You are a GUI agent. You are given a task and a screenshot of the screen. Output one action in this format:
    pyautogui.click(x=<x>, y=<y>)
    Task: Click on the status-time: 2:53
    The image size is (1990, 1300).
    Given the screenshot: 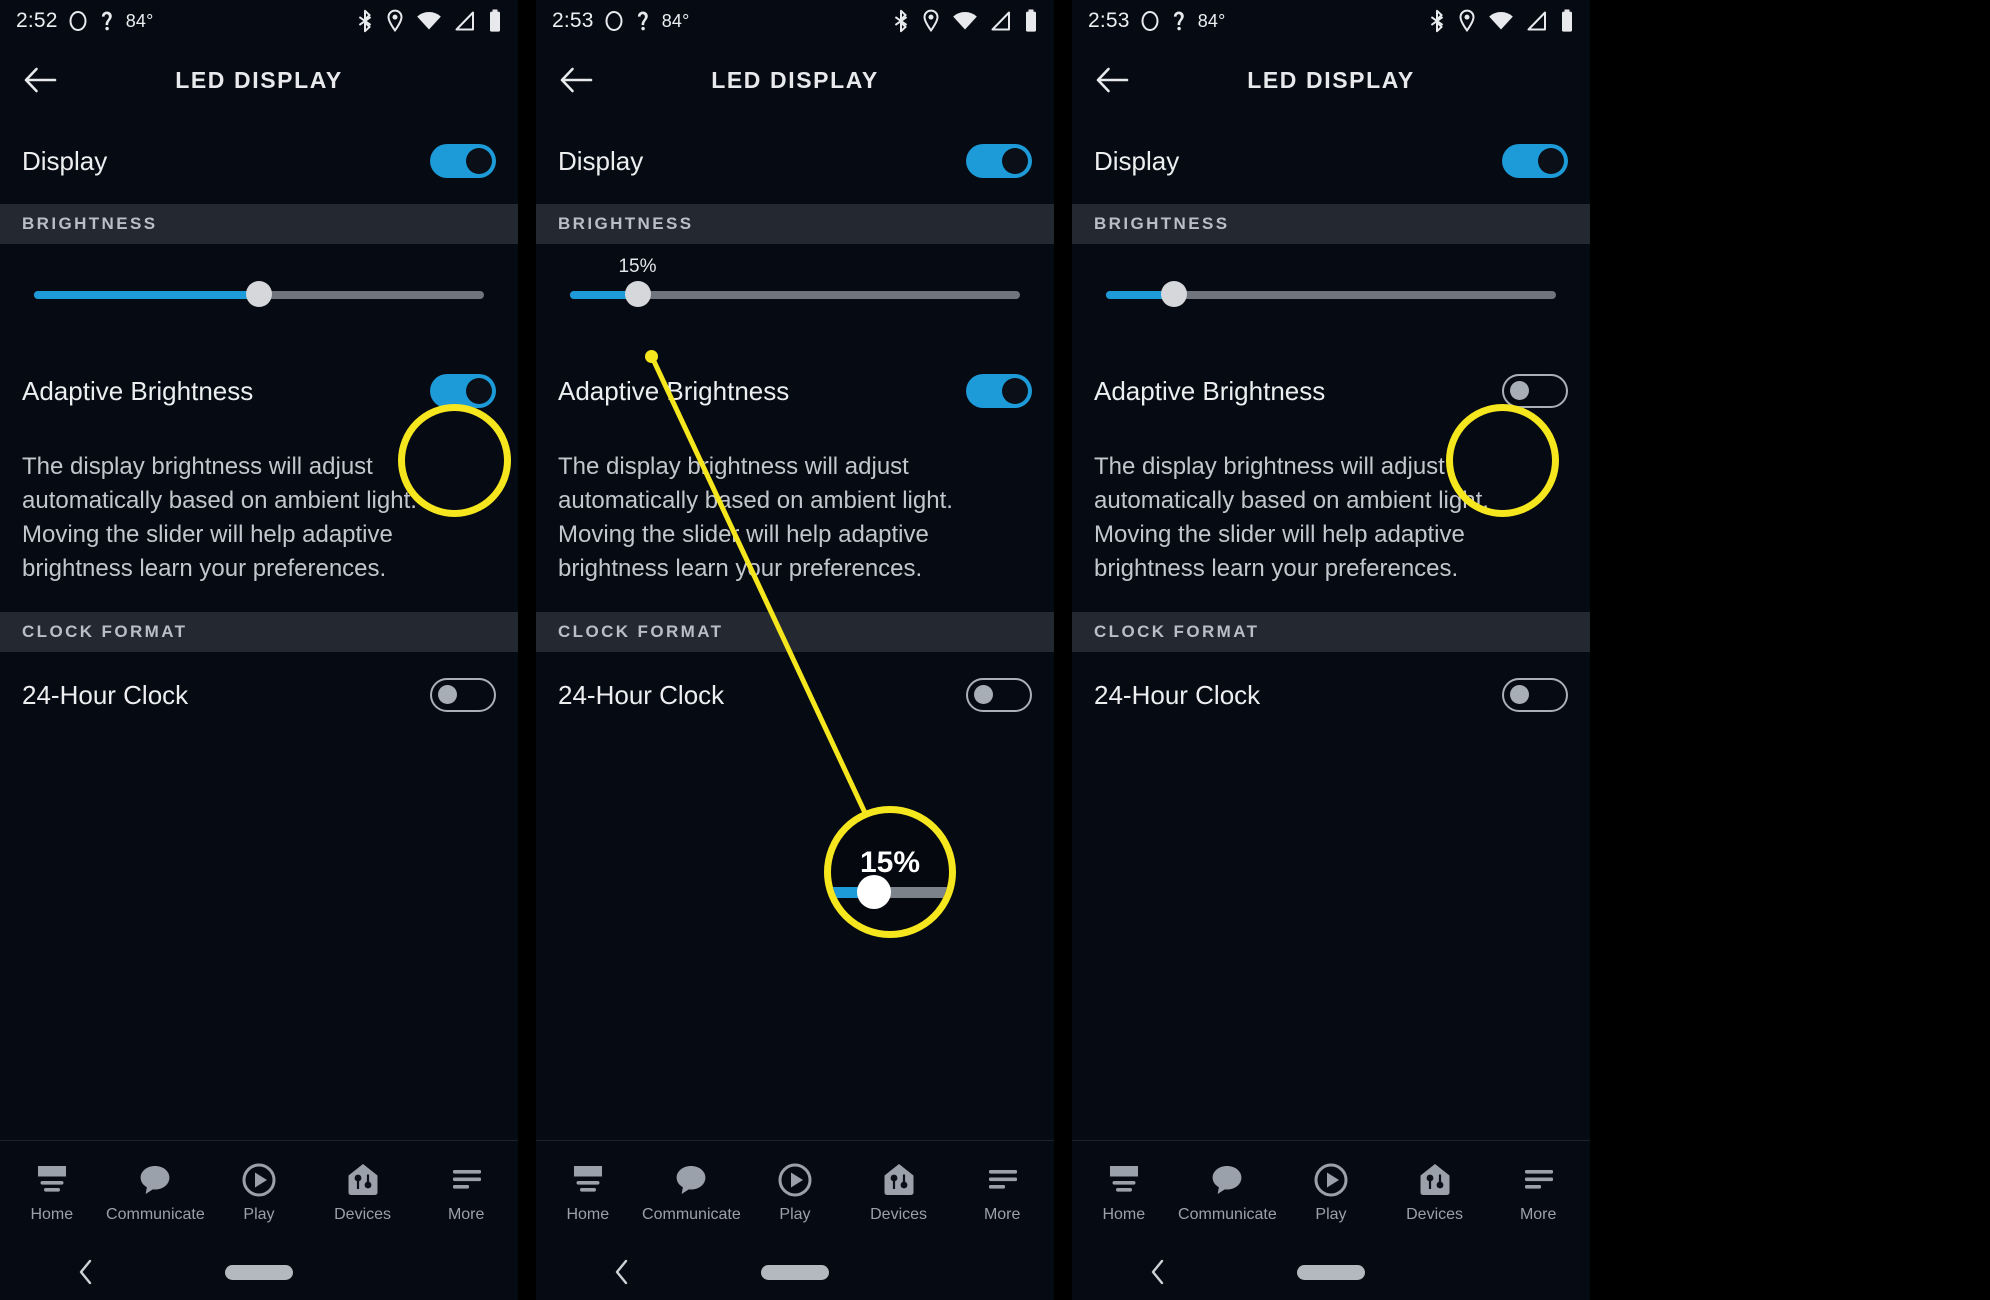 What is the action you would take?
    pyautogui.click(x=1109, y=20)
    